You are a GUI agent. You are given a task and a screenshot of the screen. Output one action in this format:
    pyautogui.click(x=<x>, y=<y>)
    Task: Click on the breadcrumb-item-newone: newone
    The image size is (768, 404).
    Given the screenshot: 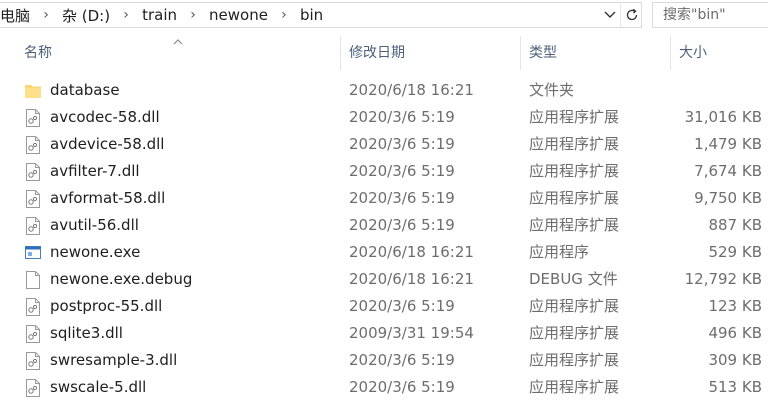 What is the action you would take?
    pyautogui.click(x=238, y=15)
    